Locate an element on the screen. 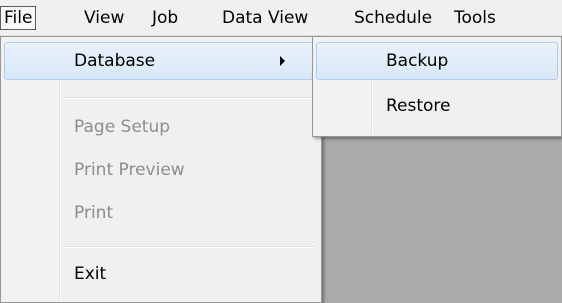 This screenshot has height=303, width=562. menu-bar: File View Job Data View Schedule Tools is located at coordinates (281, 18).